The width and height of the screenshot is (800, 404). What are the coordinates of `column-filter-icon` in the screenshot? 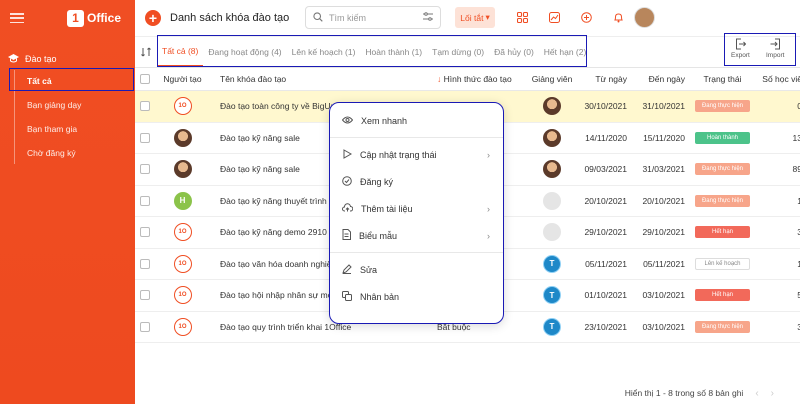 It's located at (146, 52).